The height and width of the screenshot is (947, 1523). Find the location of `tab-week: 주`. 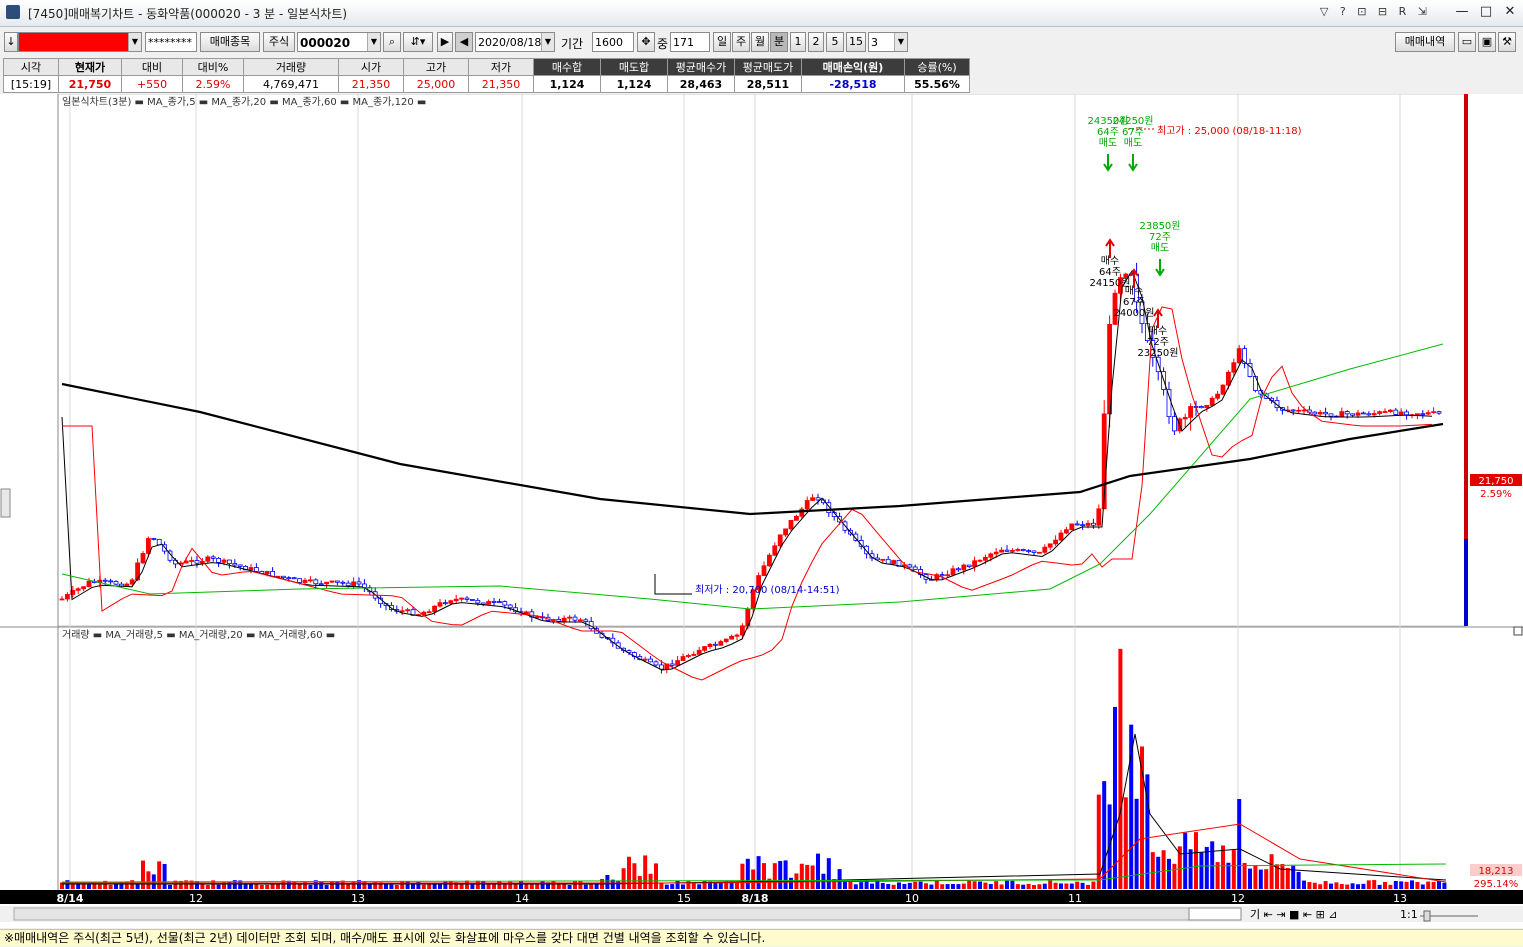

tab-week: 주 is located at coordinates (741, 42).